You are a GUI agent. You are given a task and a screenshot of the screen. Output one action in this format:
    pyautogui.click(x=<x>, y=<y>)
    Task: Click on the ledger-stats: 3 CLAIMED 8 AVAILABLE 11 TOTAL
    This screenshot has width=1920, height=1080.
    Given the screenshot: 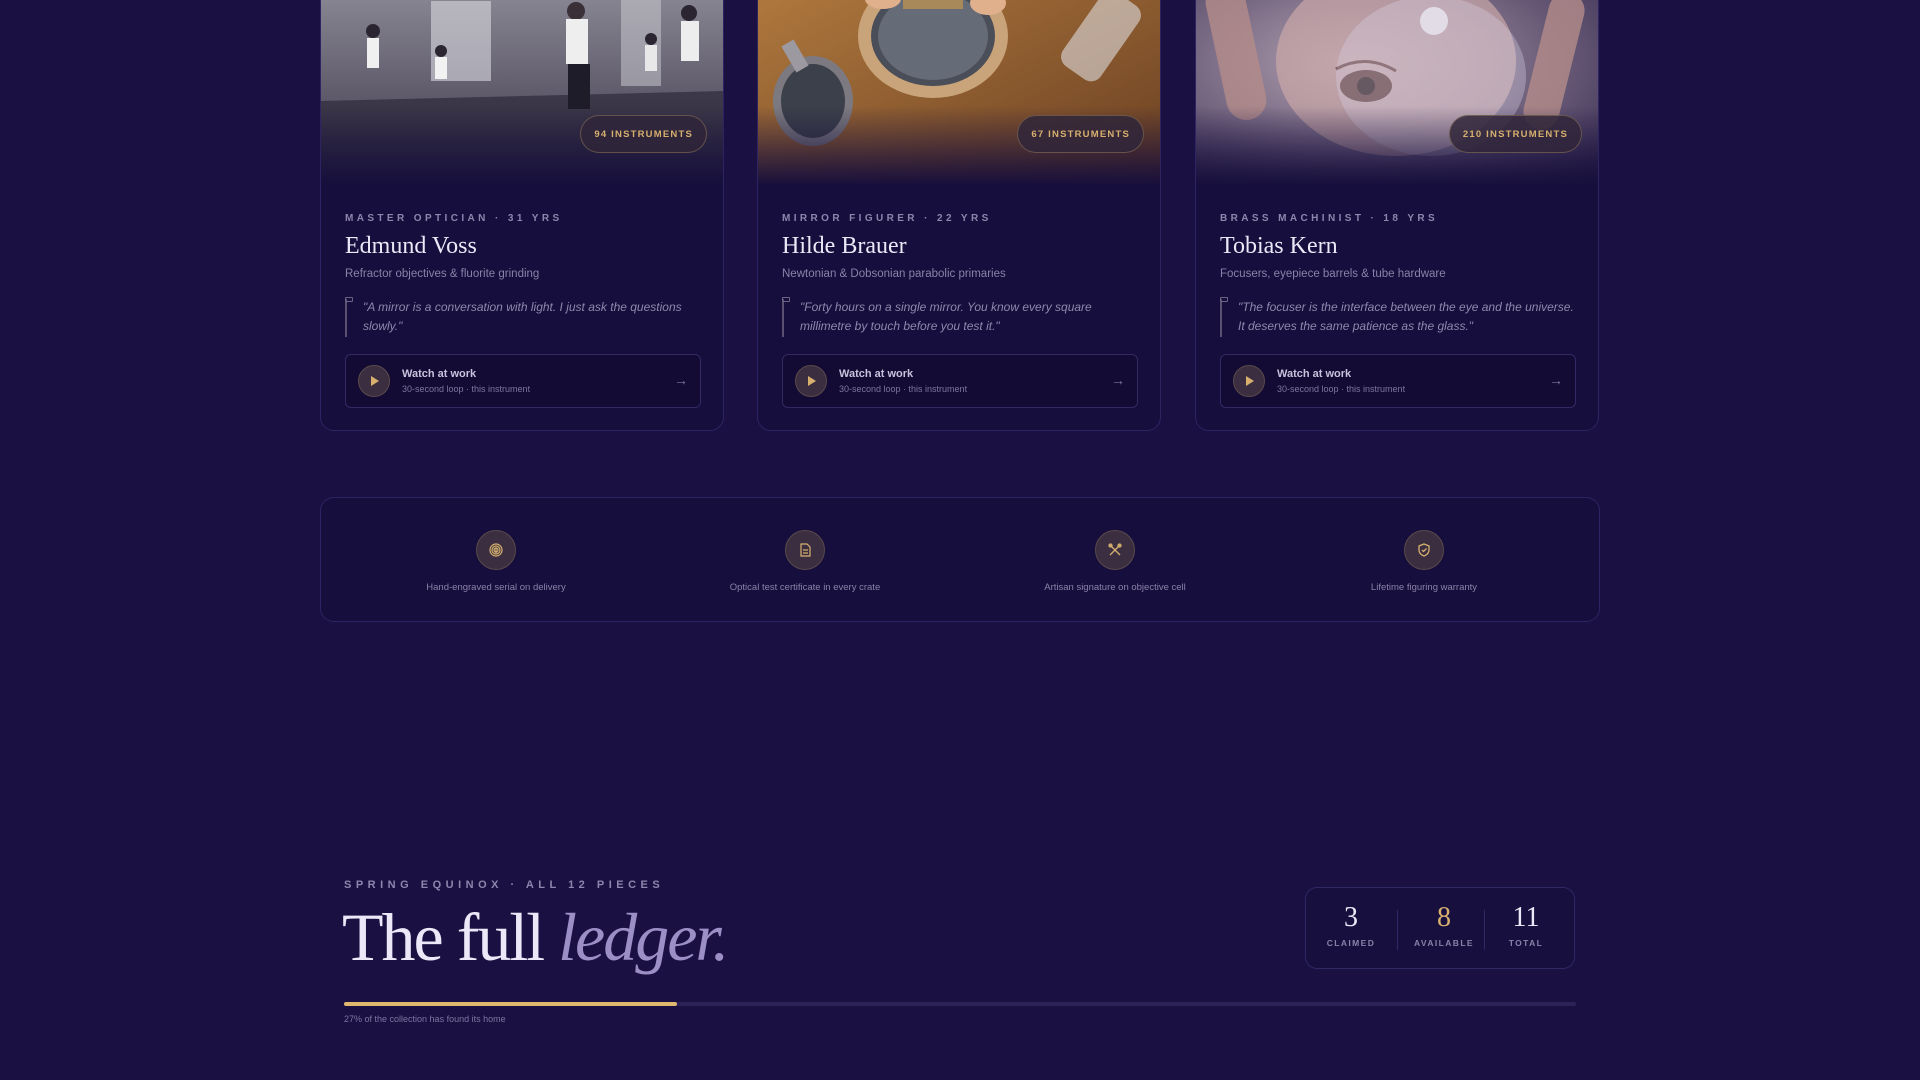 What is the action you would take?
    pyautogui.click(x=1440, y=928)
    